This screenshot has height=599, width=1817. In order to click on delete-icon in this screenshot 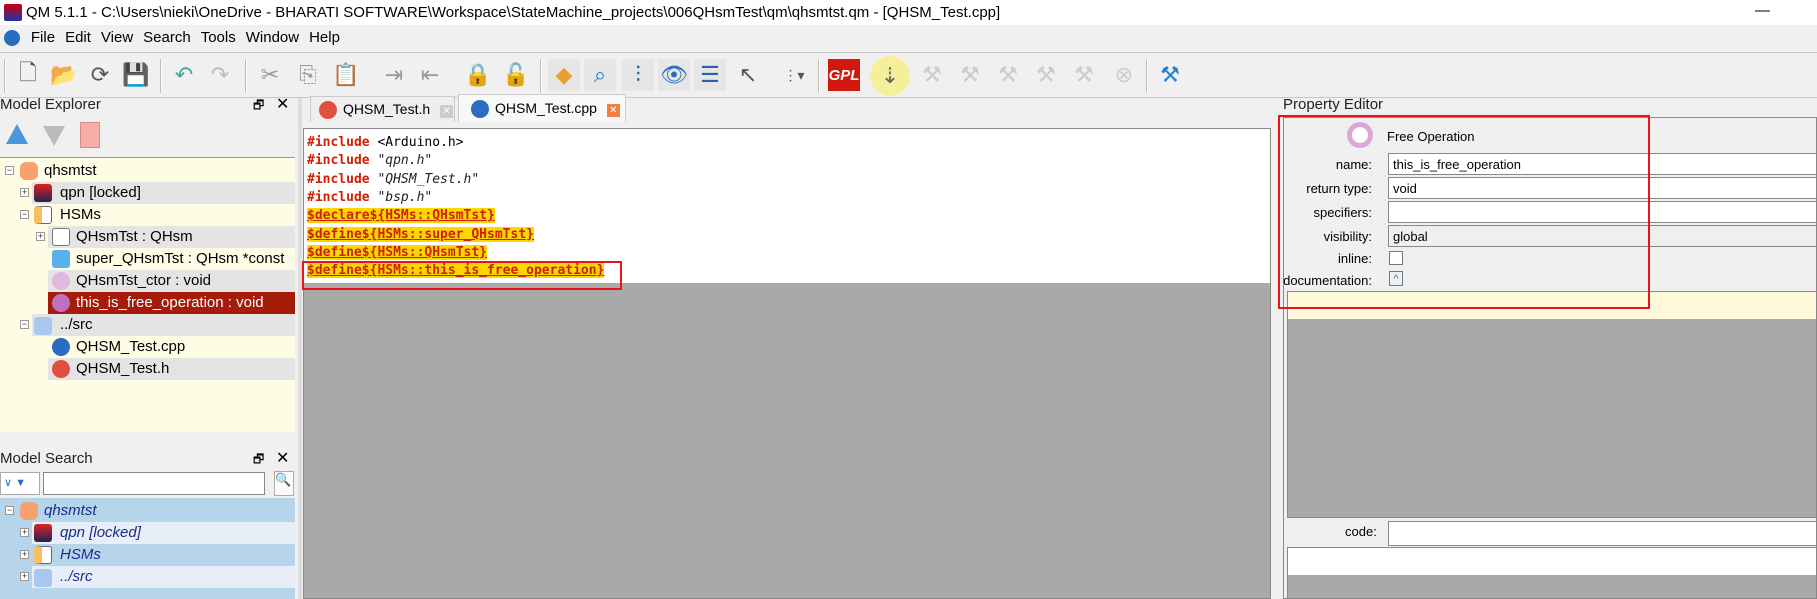, I will do `click(90, 135)`.